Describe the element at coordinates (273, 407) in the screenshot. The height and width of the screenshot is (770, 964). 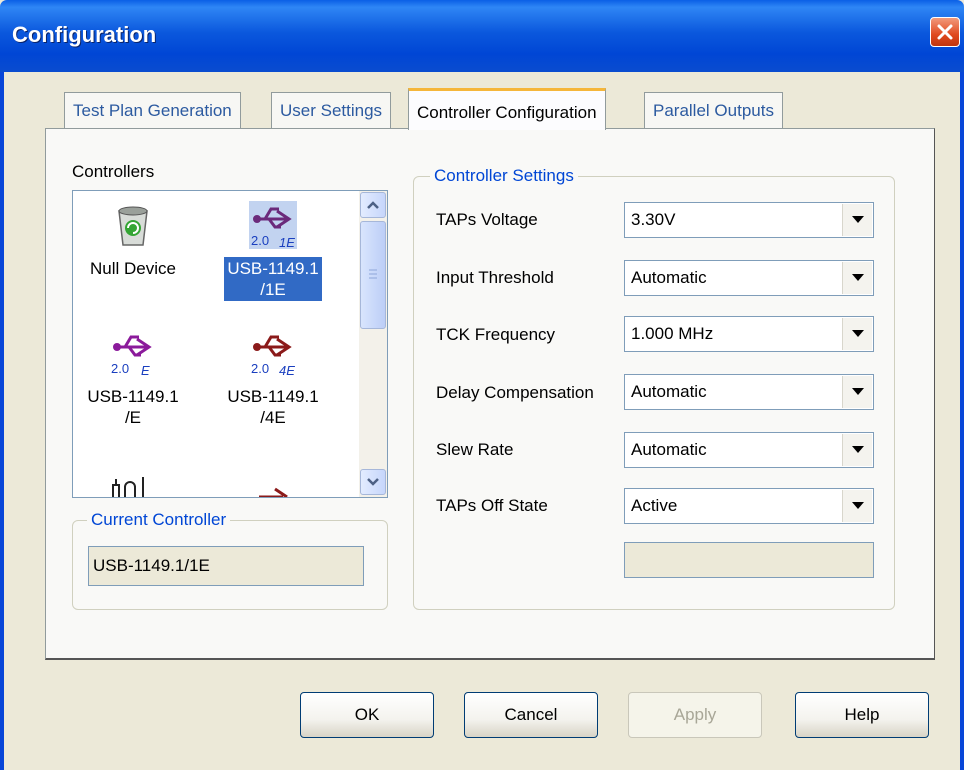
I see `controller-name: USB-1149.1 /4E` at that location.